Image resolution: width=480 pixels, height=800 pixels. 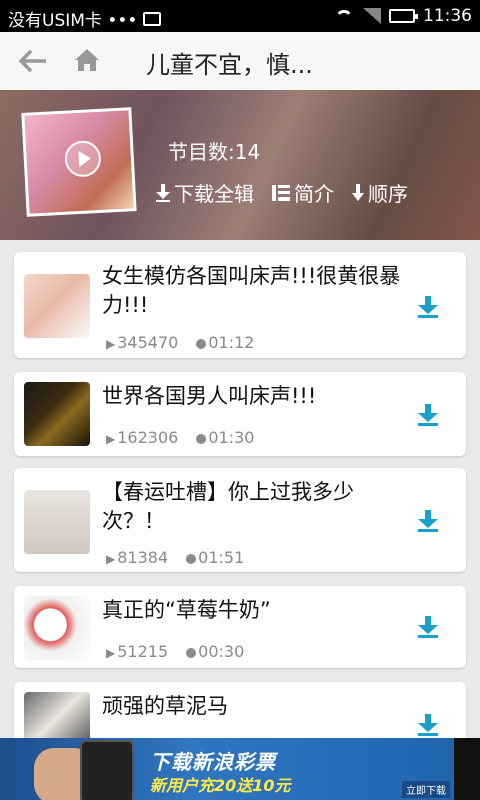 What do you see at coordinates (220, 785) in the screenshot?
I see `ad-subline: 新用户充20送10元` at bounding box center [220, 785].